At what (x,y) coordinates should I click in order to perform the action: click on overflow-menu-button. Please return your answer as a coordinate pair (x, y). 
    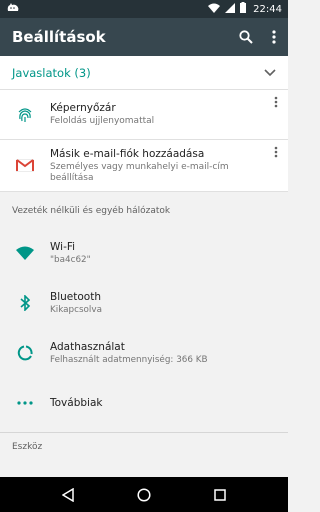
    Looking at the image, I should click on (274, 37).